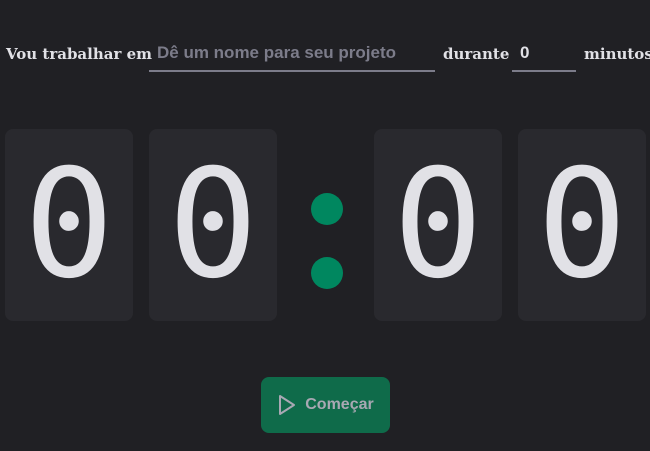 The image size is (650, 451). Describe the element at coordinates (327, 241) in the screenshot. I see `countdown-separator` at that location.